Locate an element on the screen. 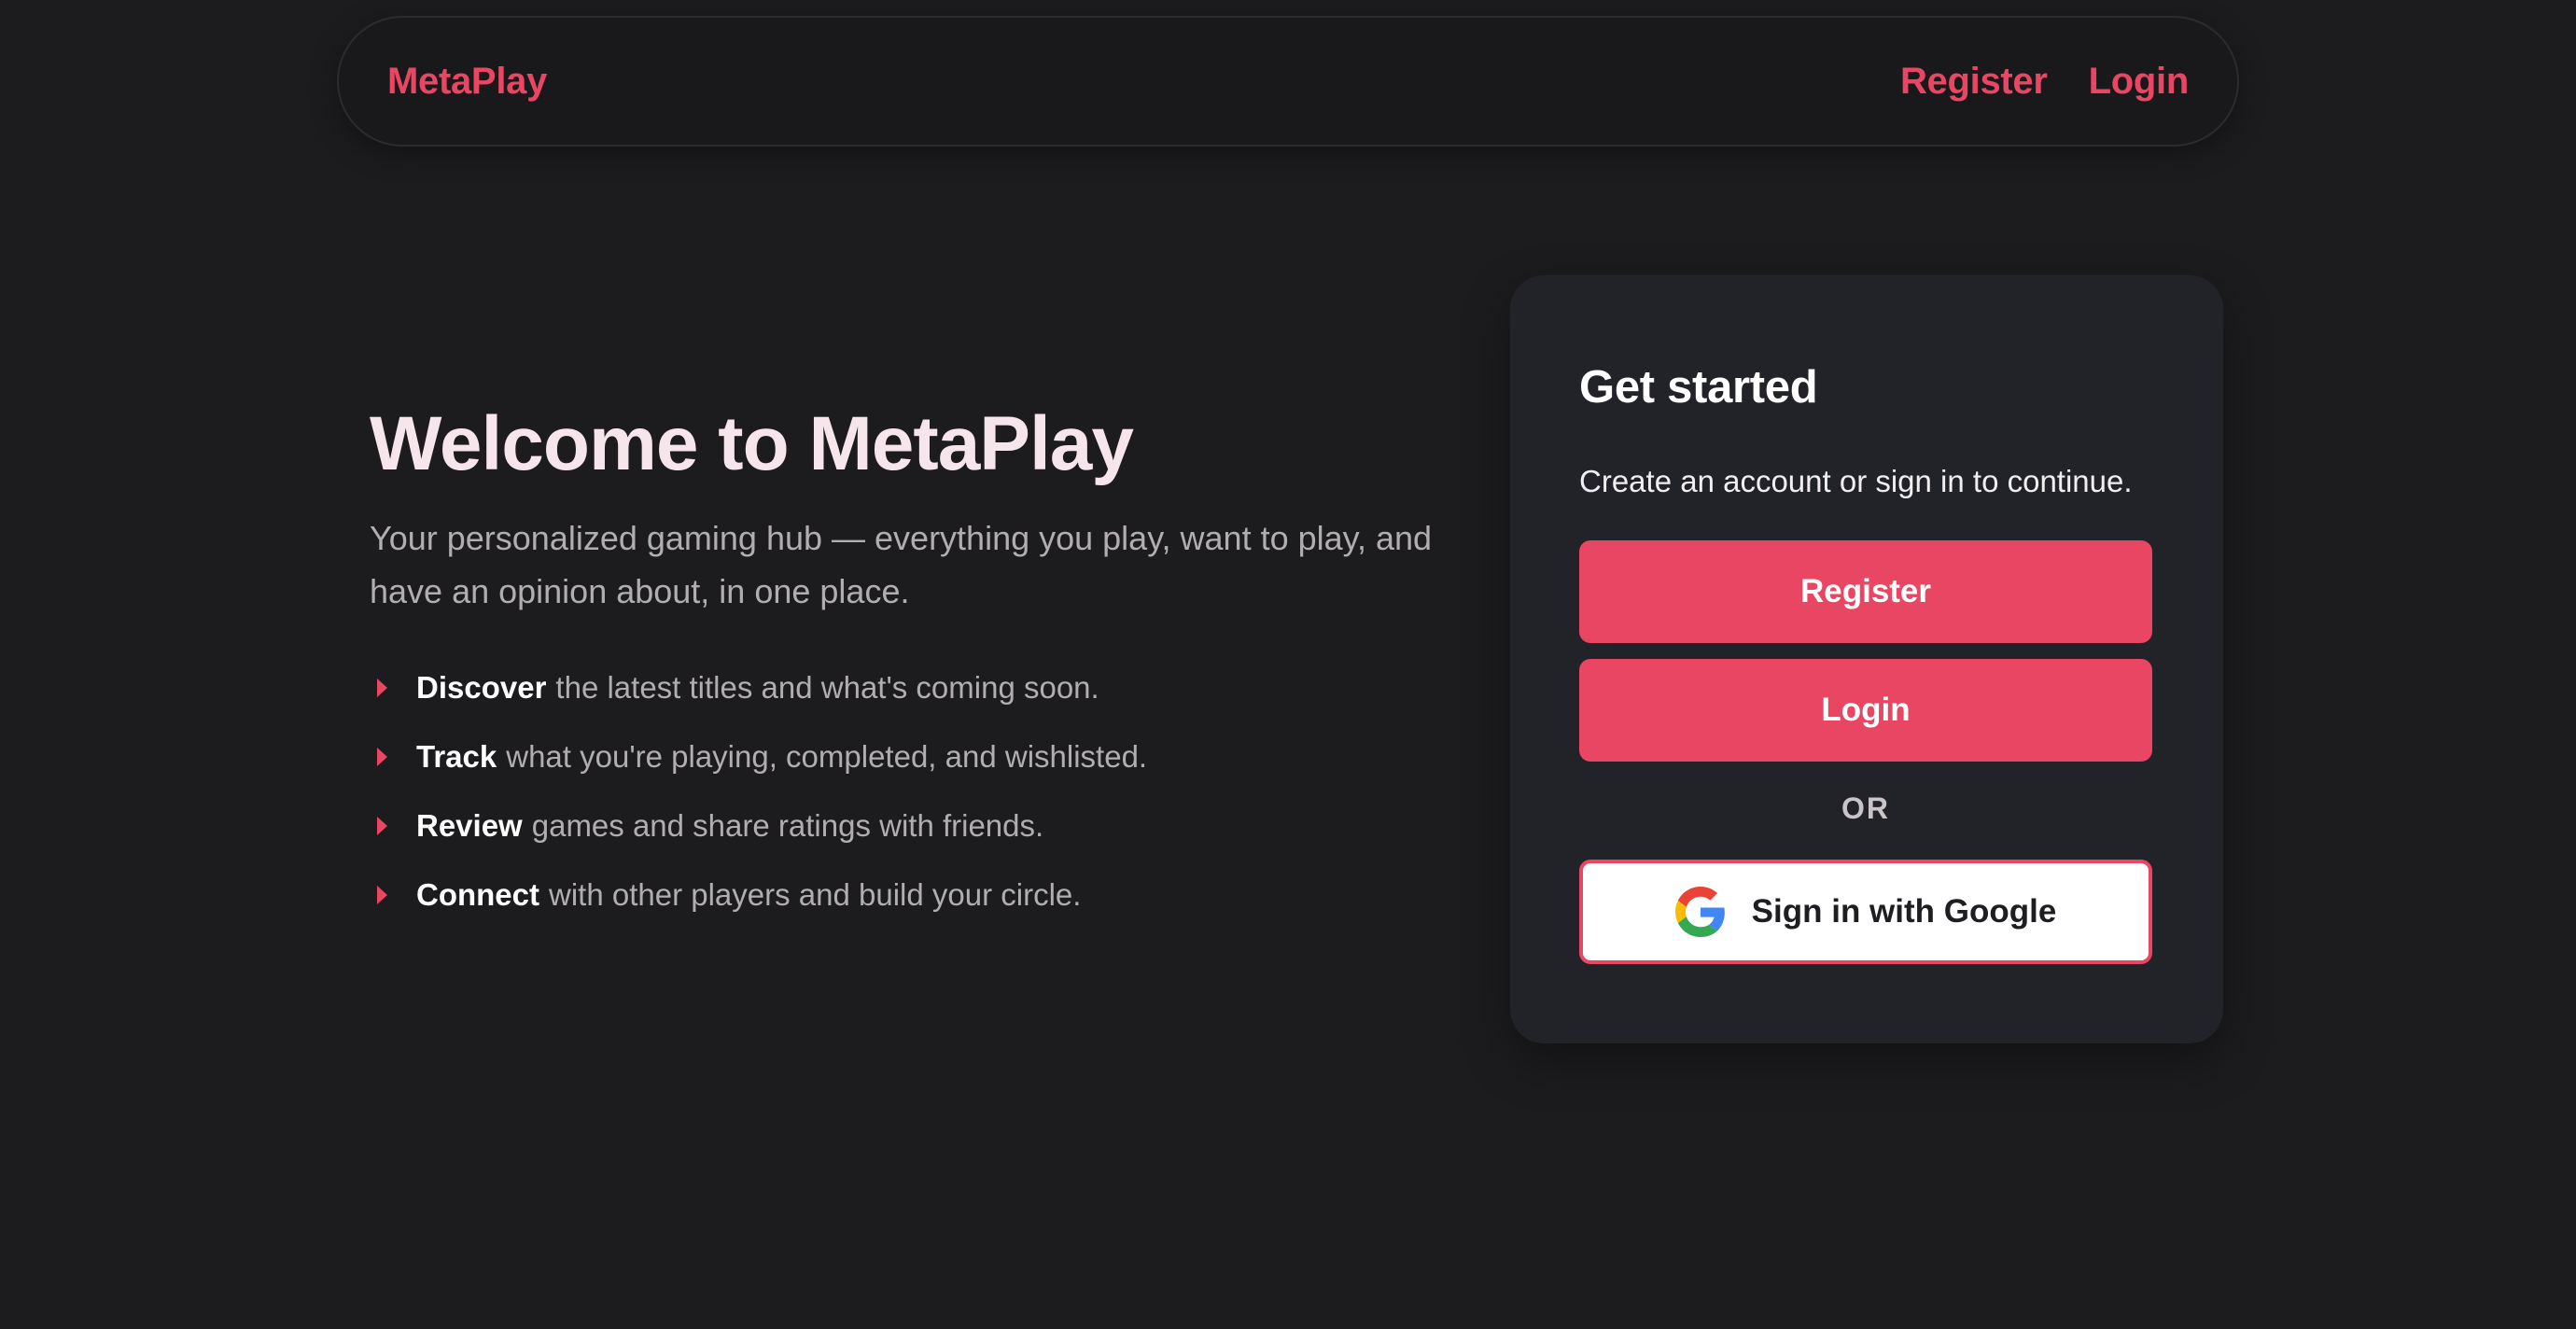  card-title: Get started is located at coordinates (1698, 387).